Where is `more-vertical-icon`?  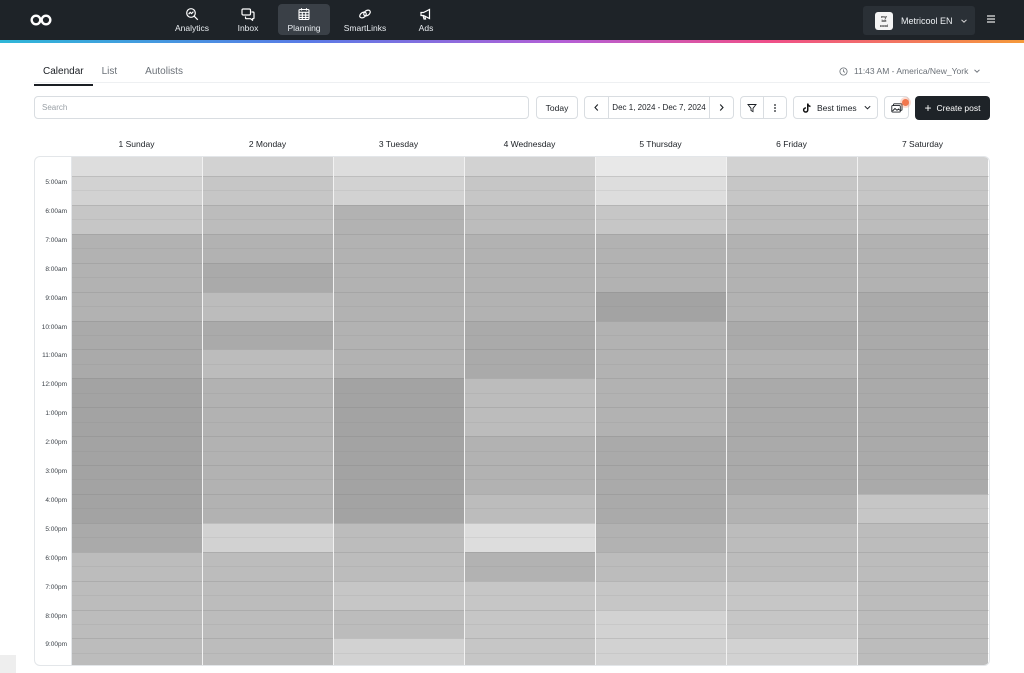
more-vertical-icon is located at coordinates (775, 107).